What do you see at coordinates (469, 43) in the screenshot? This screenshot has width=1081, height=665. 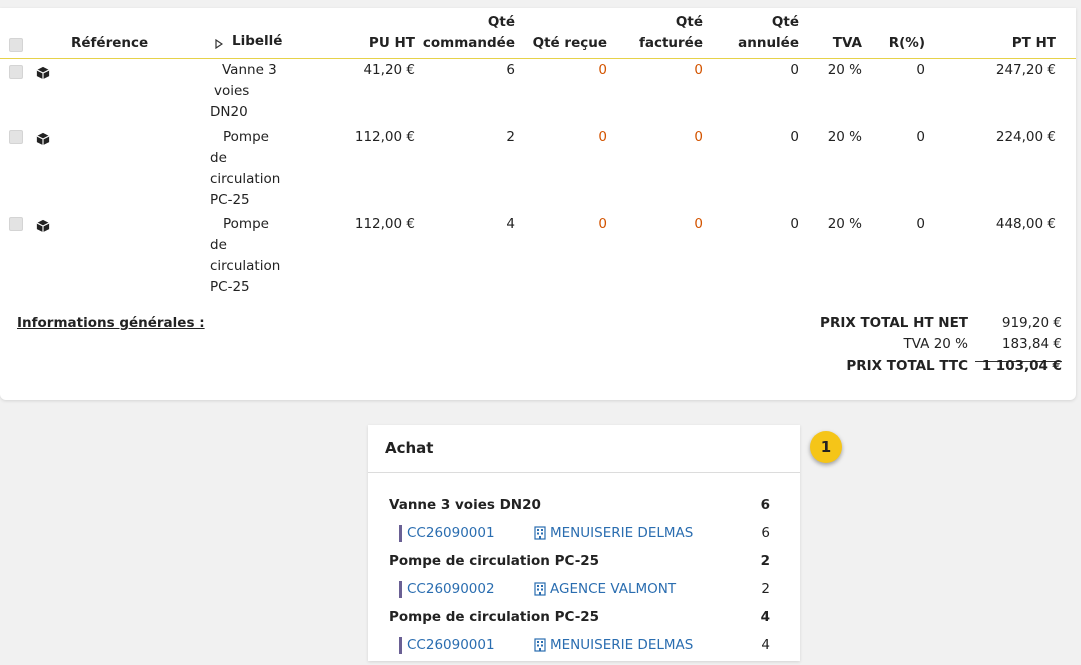 I see `header-qte-commandee-line2: commandée` at bounding box center [469, 43].